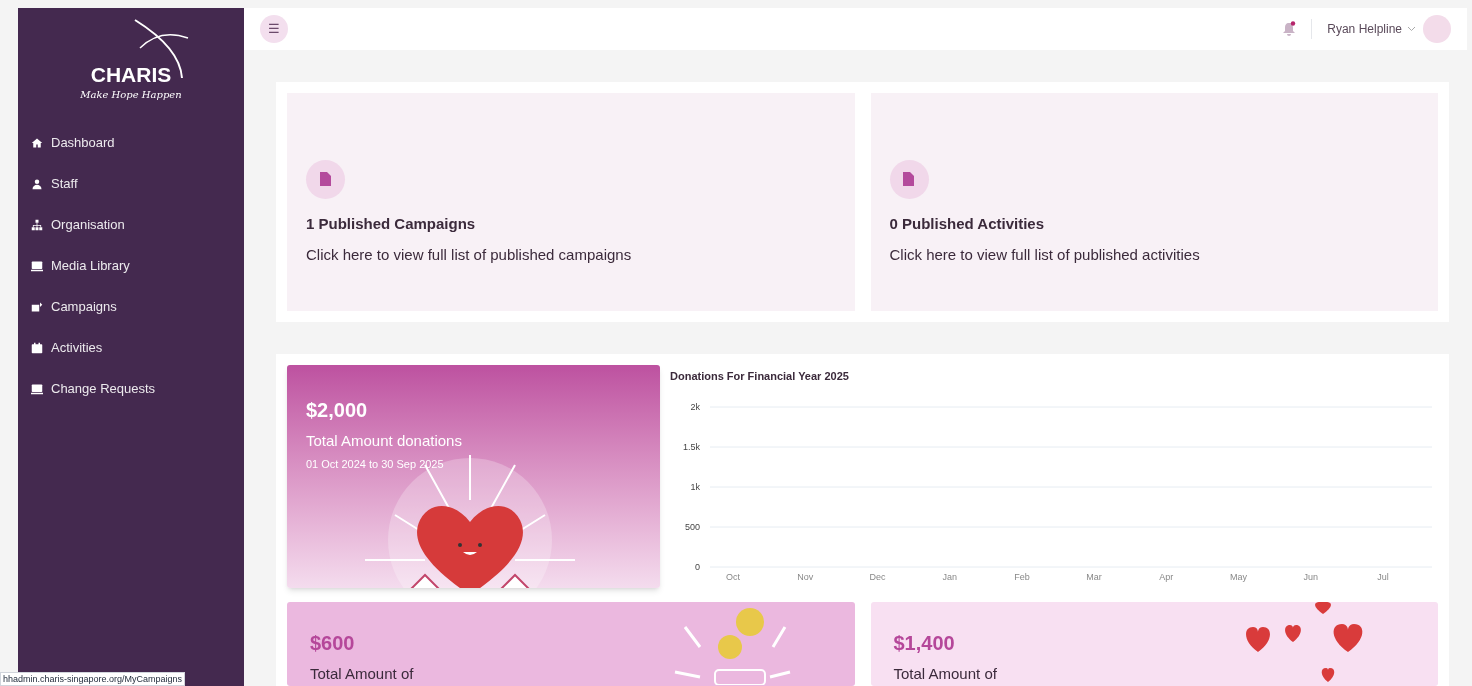  What do you see at coordinates (93, 679) in the screenshot?
I see `status-url: hhadmin.charis-singapore.org/MyCampaigns` at bounding box center [93, 679].